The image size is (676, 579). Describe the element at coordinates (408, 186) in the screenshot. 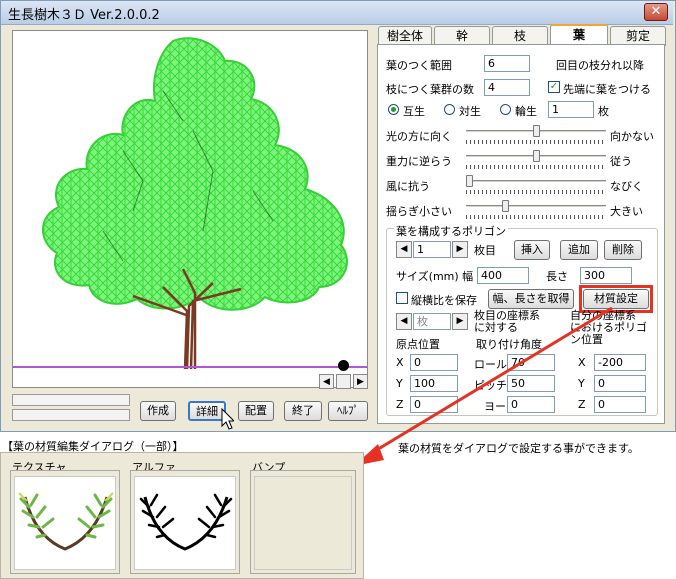

I see `slider-wind-left: 風に抗う` at that location.